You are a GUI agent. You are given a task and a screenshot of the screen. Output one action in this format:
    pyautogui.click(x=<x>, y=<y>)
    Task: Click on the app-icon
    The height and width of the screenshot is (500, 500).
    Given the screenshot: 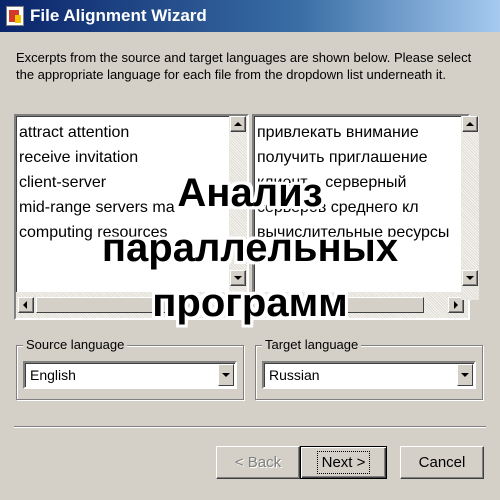 What is the action you would take?
    pyautogui.click(x=15, y=16)
    